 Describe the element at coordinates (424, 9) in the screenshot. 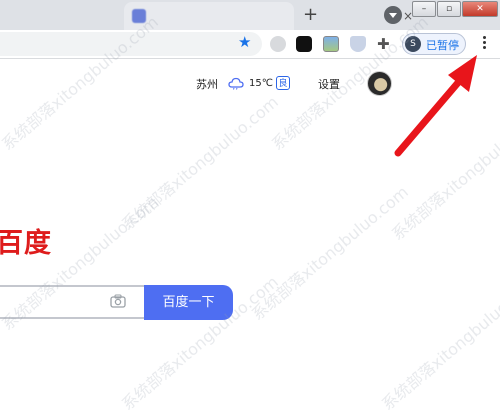

I see `minimize-button: –` at that location.